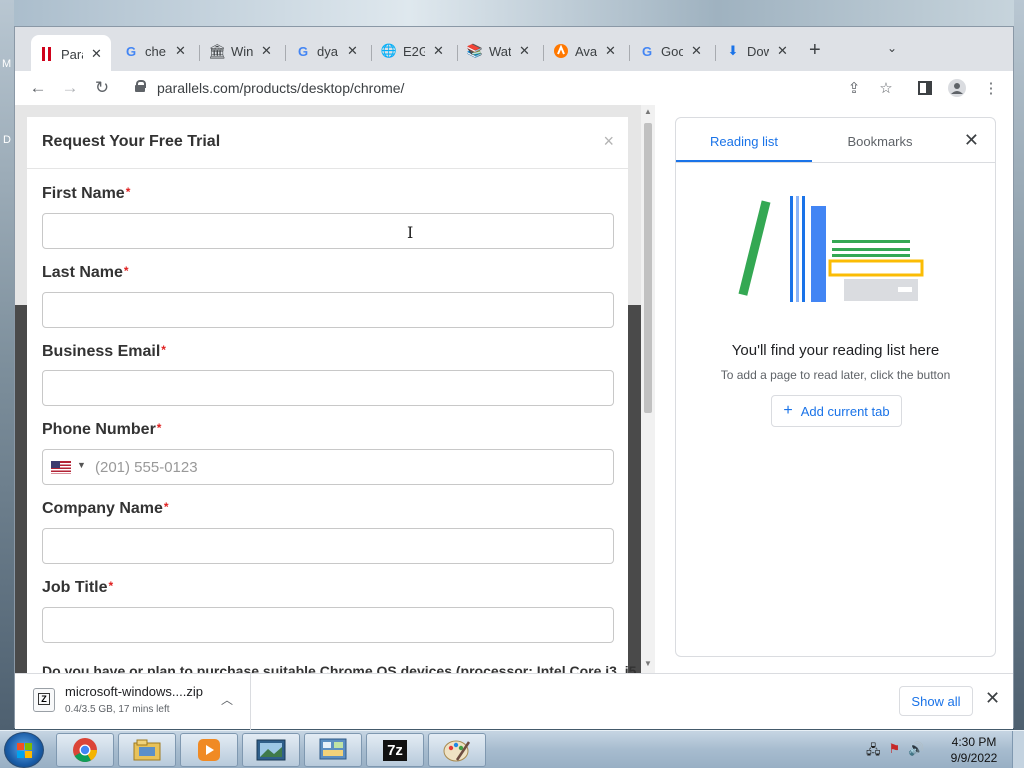  Describe the element at coordinates (608, 141) in the screenshot. I see `modal-close-icon: ×` at that location.